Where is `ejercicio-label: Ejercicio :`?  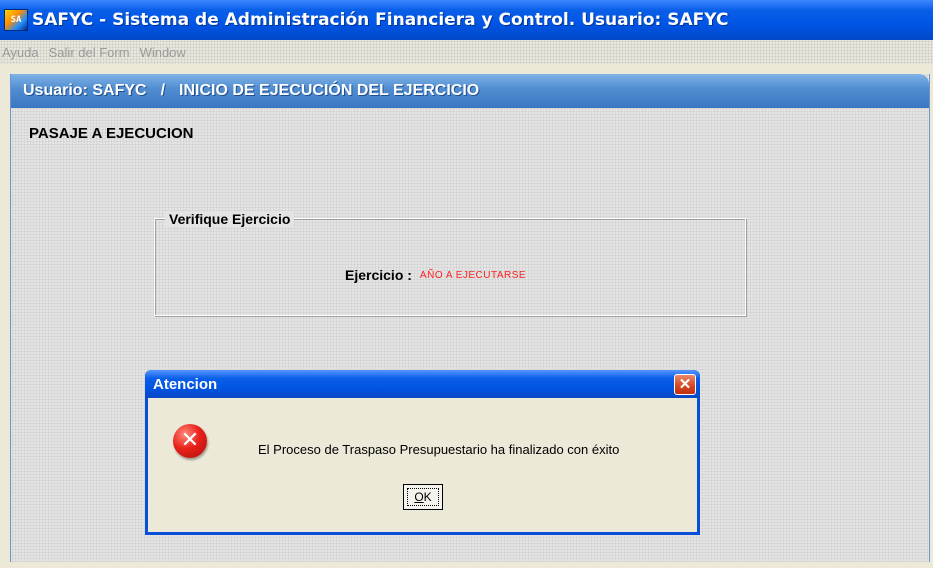
ejercicio-label: Ejercicio : is located at coordinates (378, 275).